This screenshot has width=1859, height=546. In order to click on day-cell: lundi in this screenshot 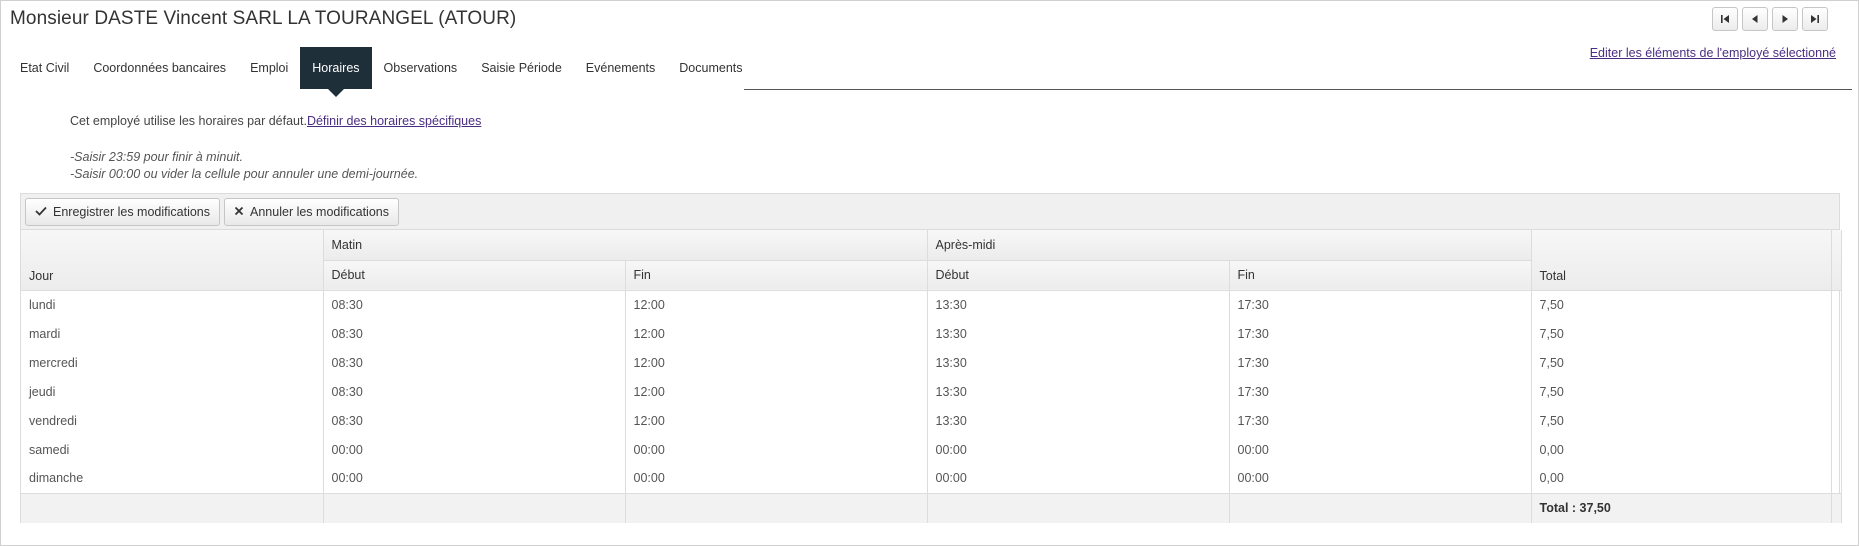, I will do `click(172, 304)`.